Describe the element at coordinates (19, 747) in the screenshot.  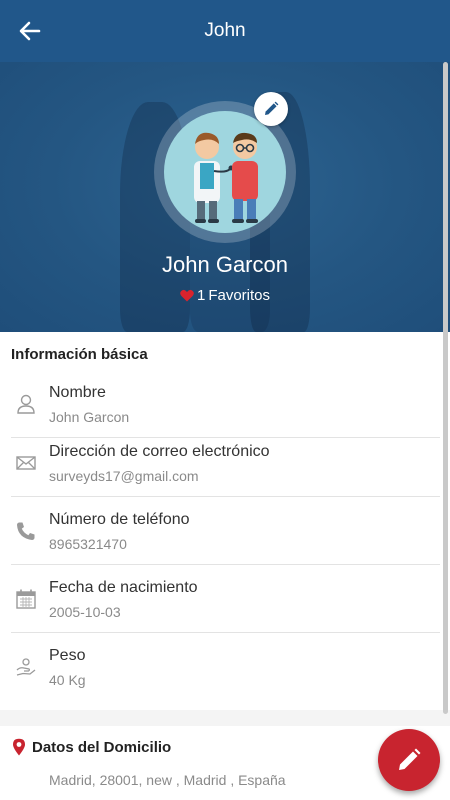
I see `location-pin-icon` at that location.